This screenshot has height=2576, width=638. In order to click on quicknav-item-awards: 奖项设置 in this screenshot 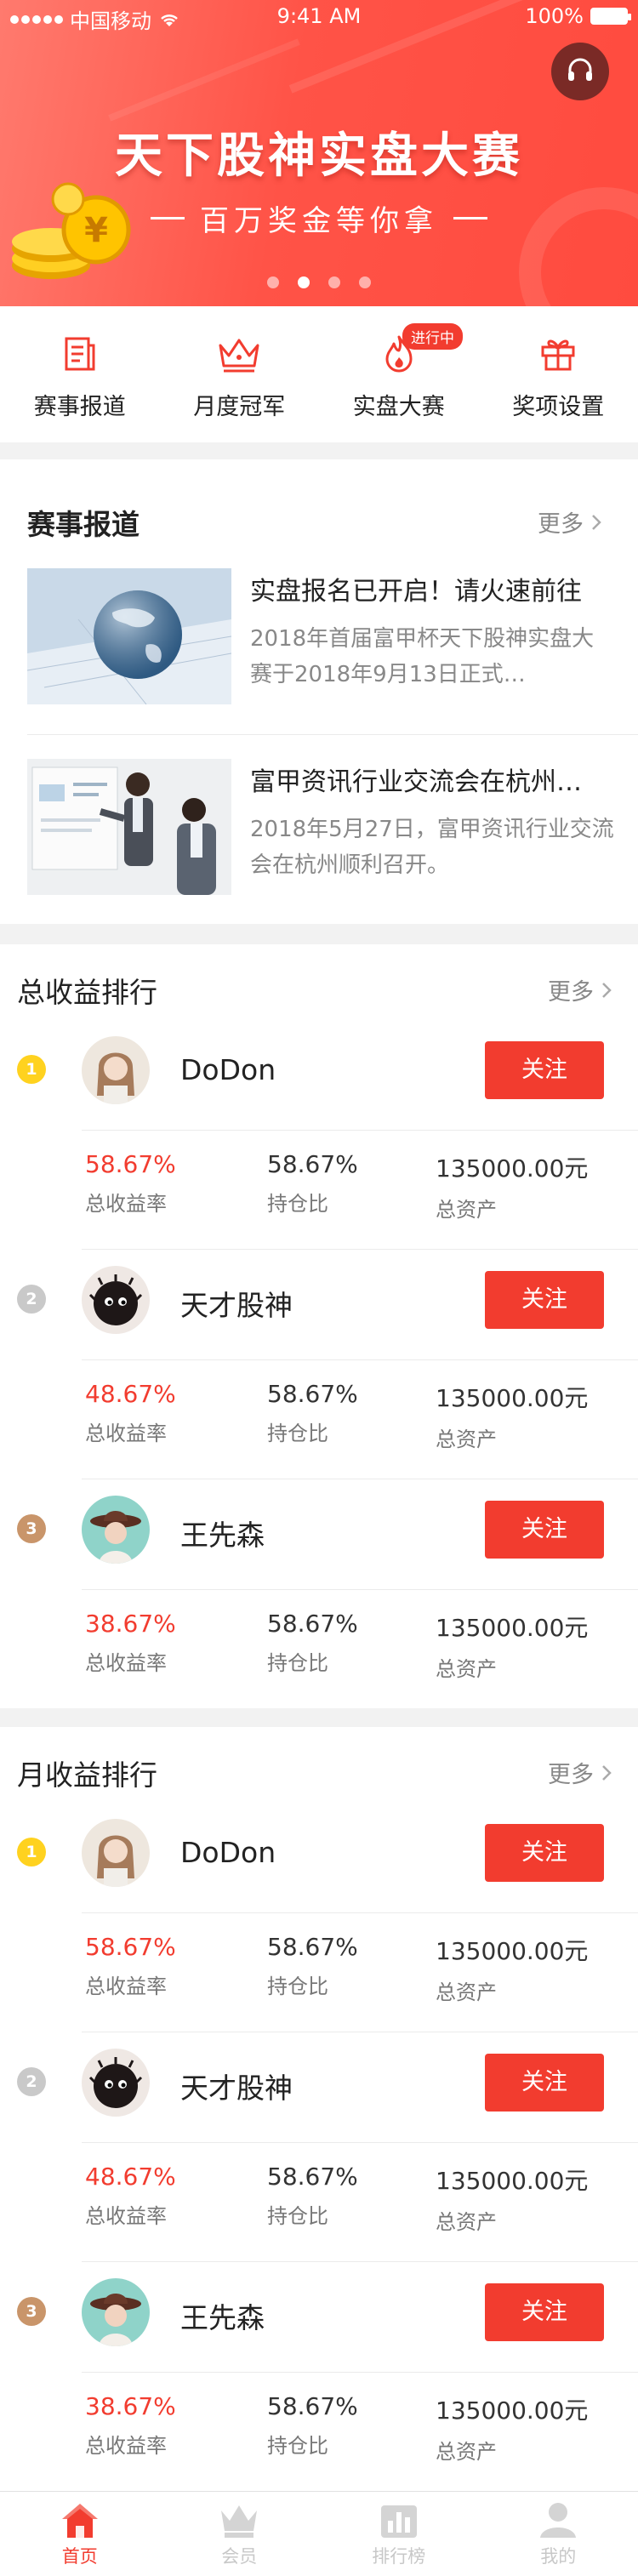, I will do `click(558, 374)`.